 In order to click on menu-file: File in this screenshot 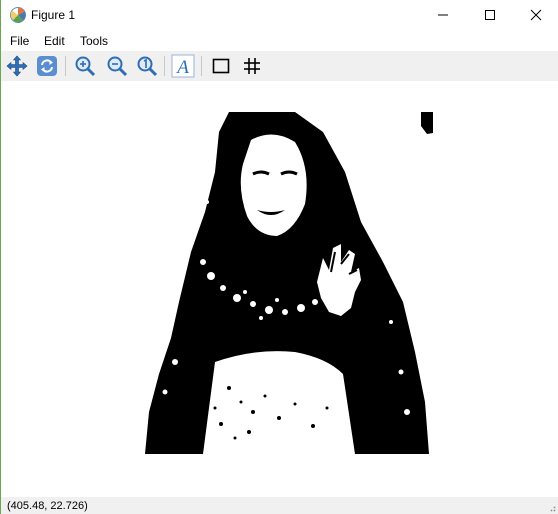, I will do `click(19, 41)`.